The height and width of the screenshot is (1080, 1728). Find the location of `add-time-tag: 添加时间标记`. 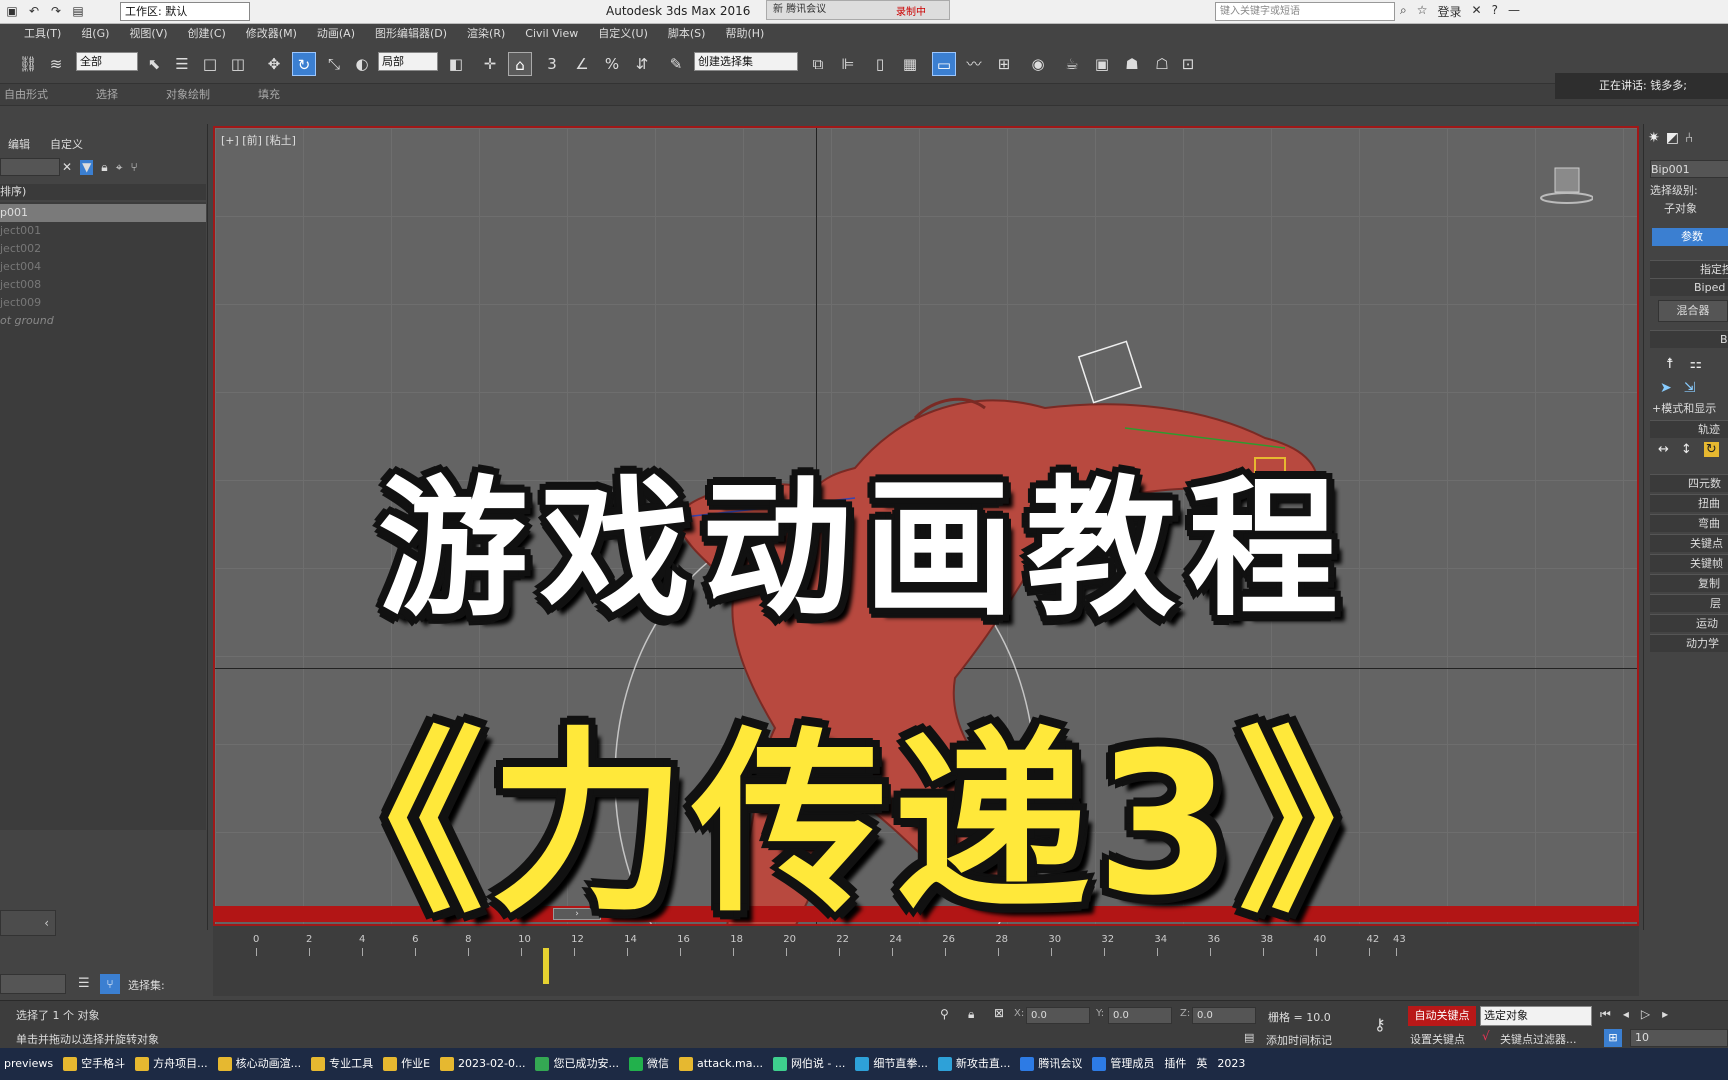

add-time-tag: 添加时间标记 is located at coordinates (1299, 1040).